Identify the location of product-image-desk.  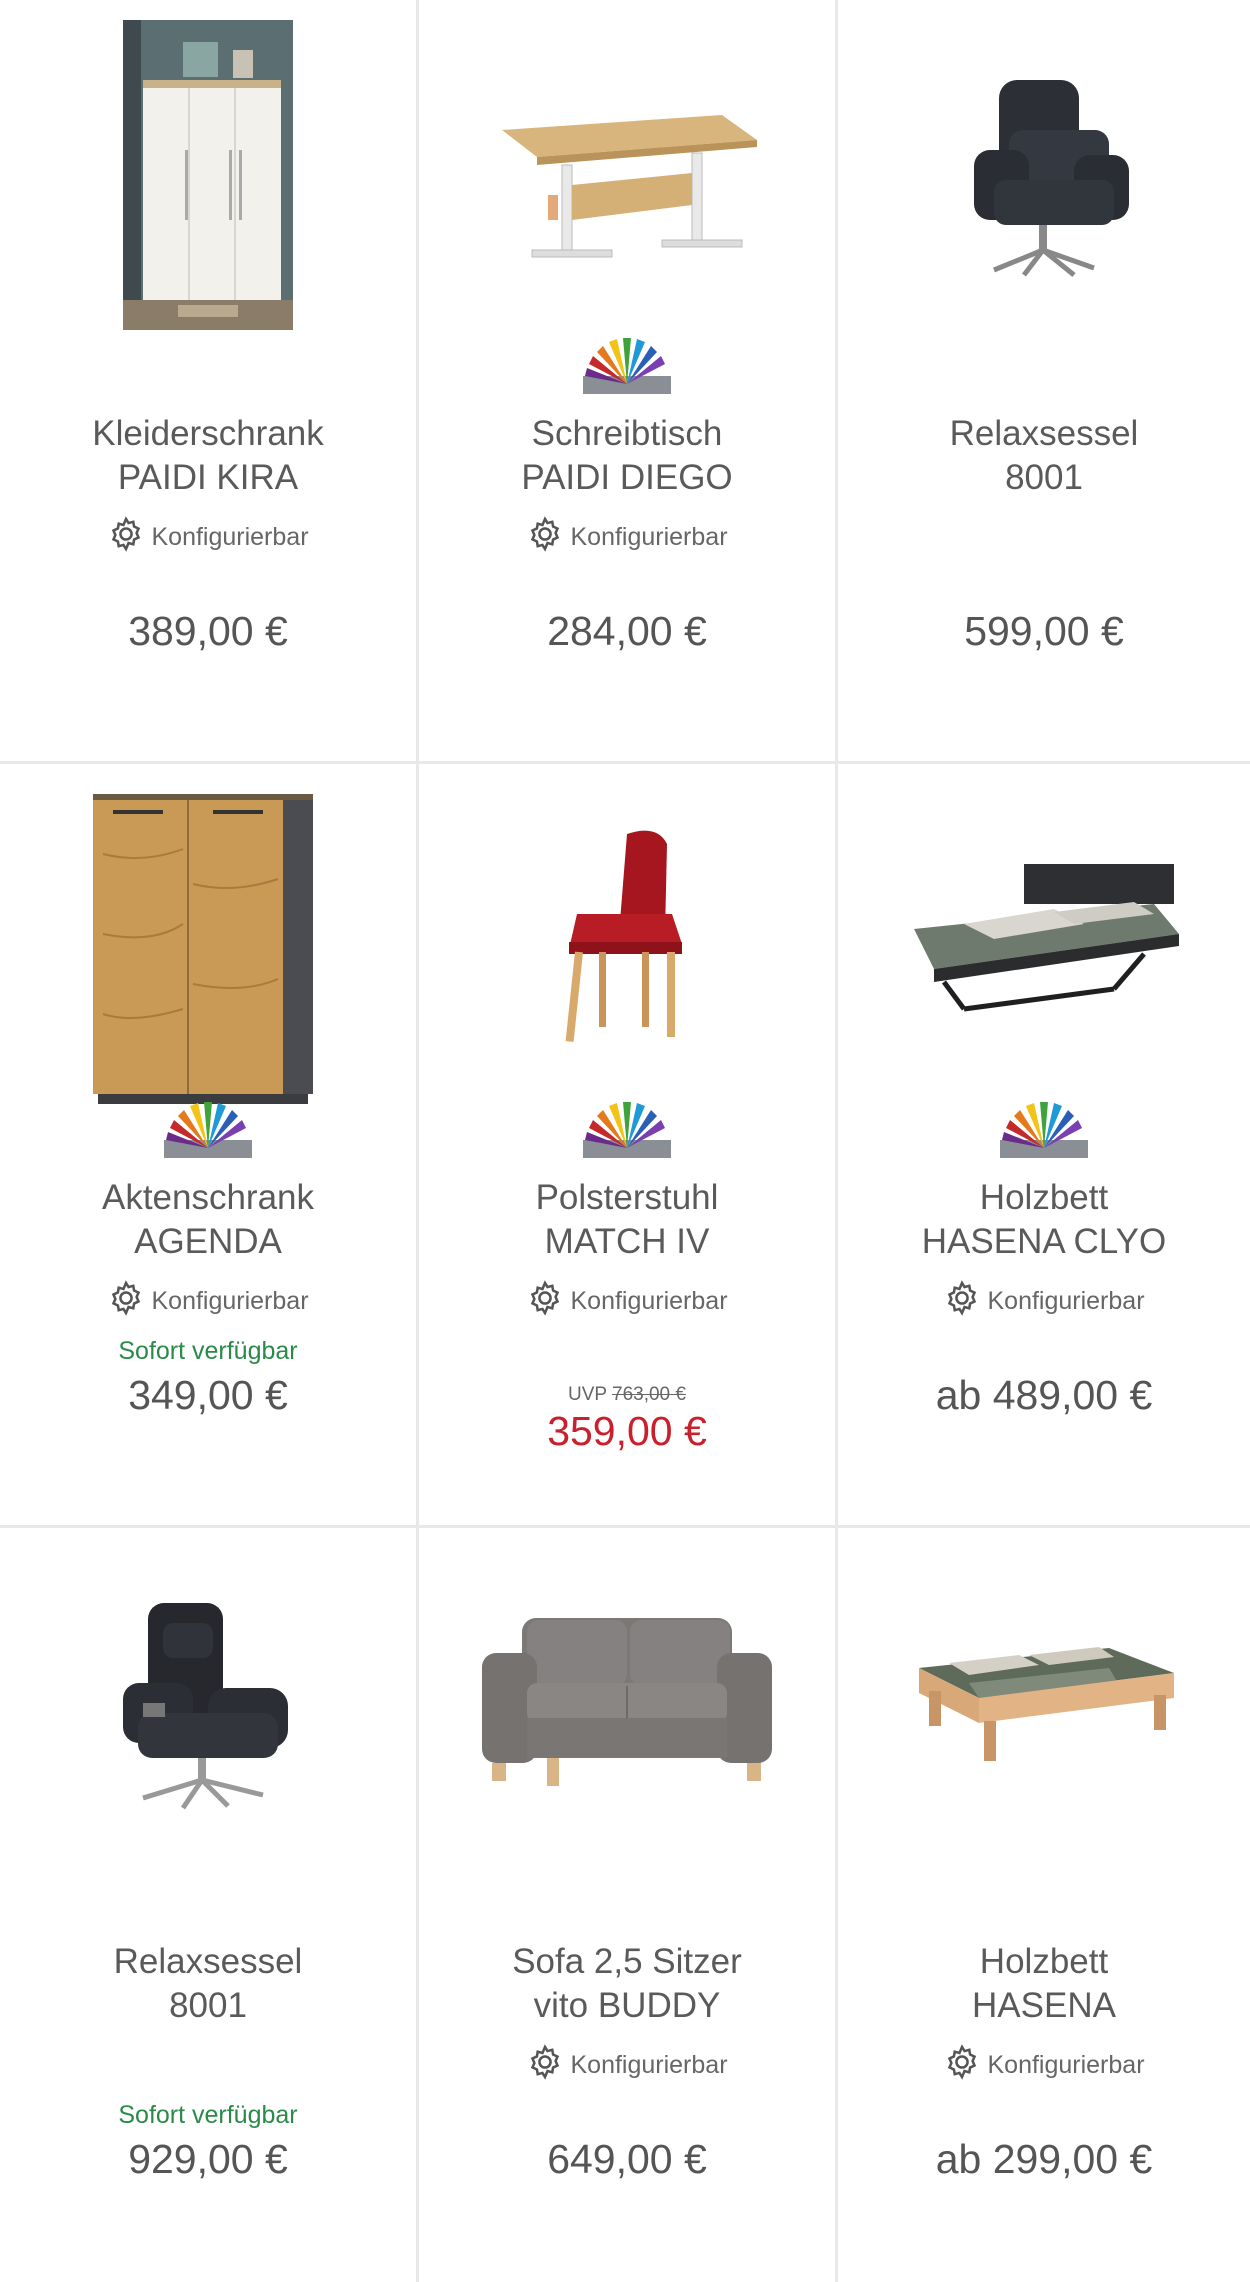
(627, 175).